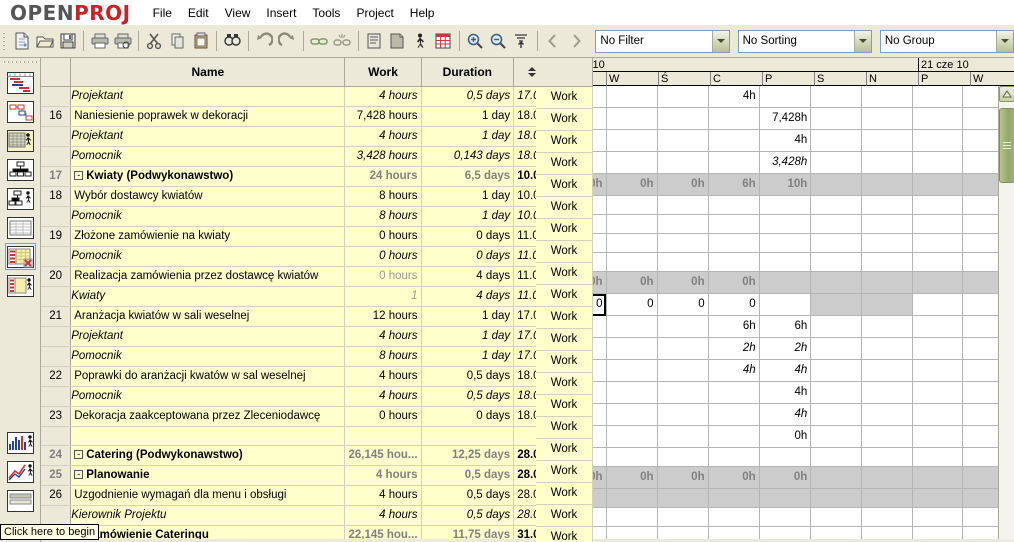 Image resolution: width=1014 pixels, height=542 pixels. What do you see at coordinates (468, 436) in the screenshot?
I see `row-duration-cell` at bounding box center [468, 436].